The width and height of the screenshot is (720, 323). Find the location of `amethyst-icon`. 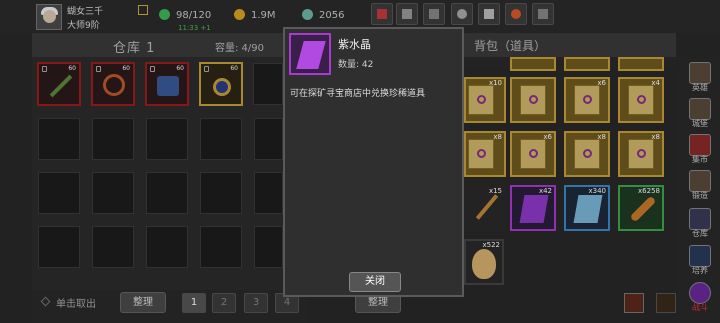

amethyst-icon is located at coordinates (311, 55).